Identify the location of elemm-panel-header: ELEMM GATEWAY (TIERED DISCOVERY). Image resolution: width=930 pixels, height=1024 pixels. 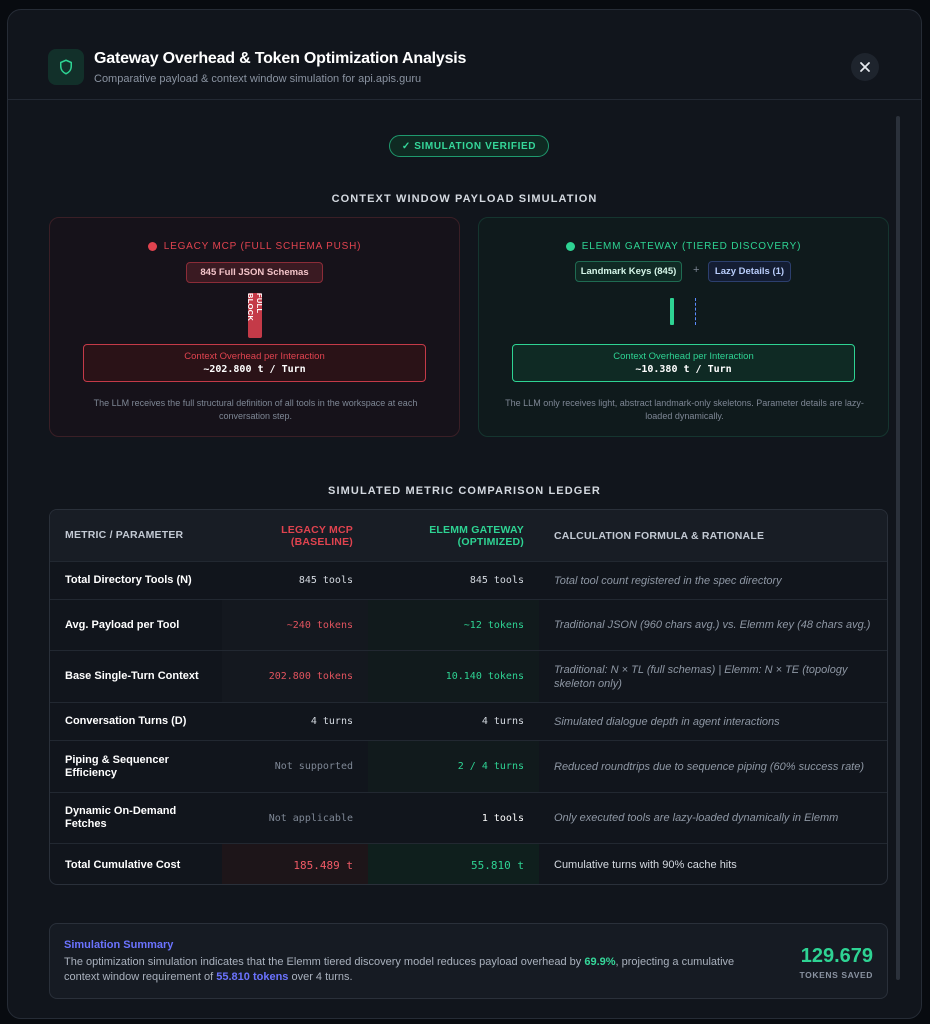
(683, 246).